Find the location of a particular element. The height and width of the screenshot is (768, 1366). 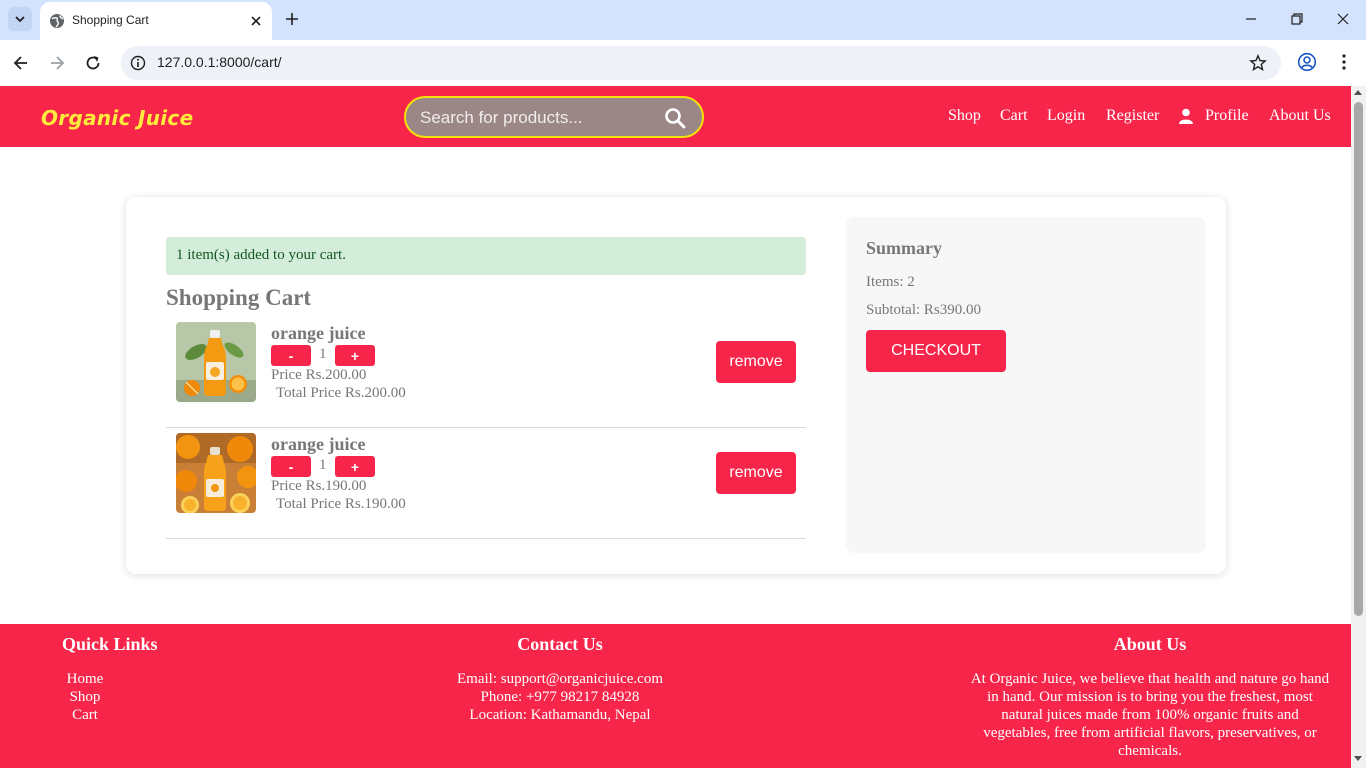

tab-title: Shopping Cart is located at coordinates (110, 20).